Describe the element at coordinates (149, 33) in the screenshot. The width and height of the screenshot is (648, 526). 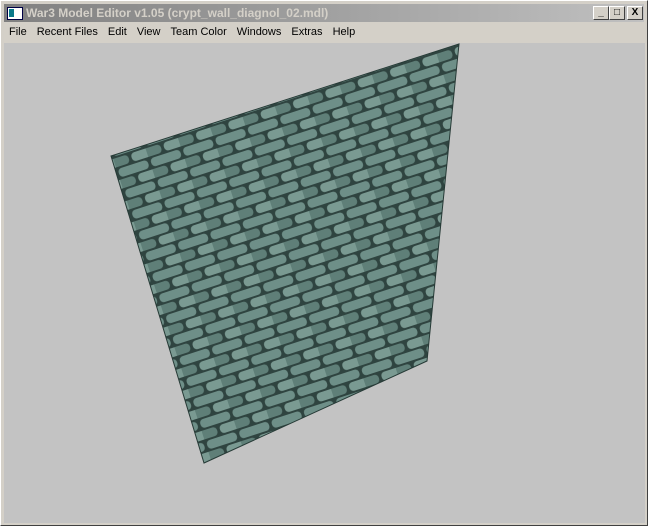
I see `menu-view: View` at that location.